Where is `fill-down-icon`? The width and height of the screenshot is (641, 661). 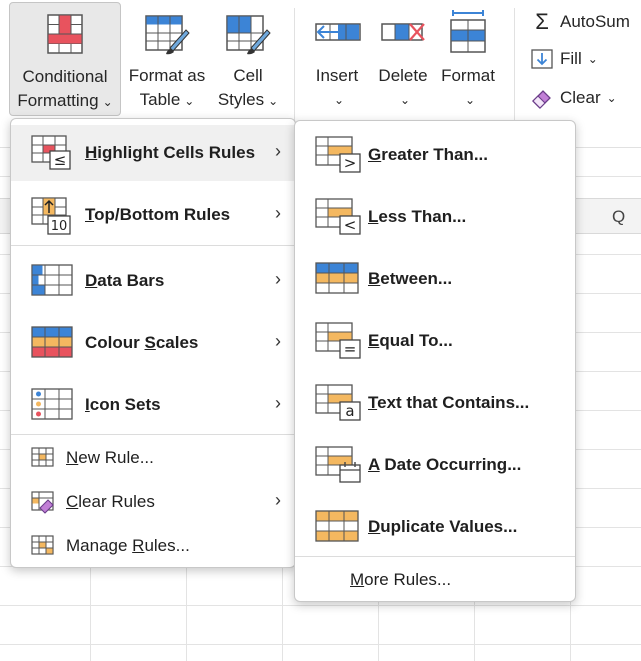 fill-down-icon is located at coordinates (542, 59).